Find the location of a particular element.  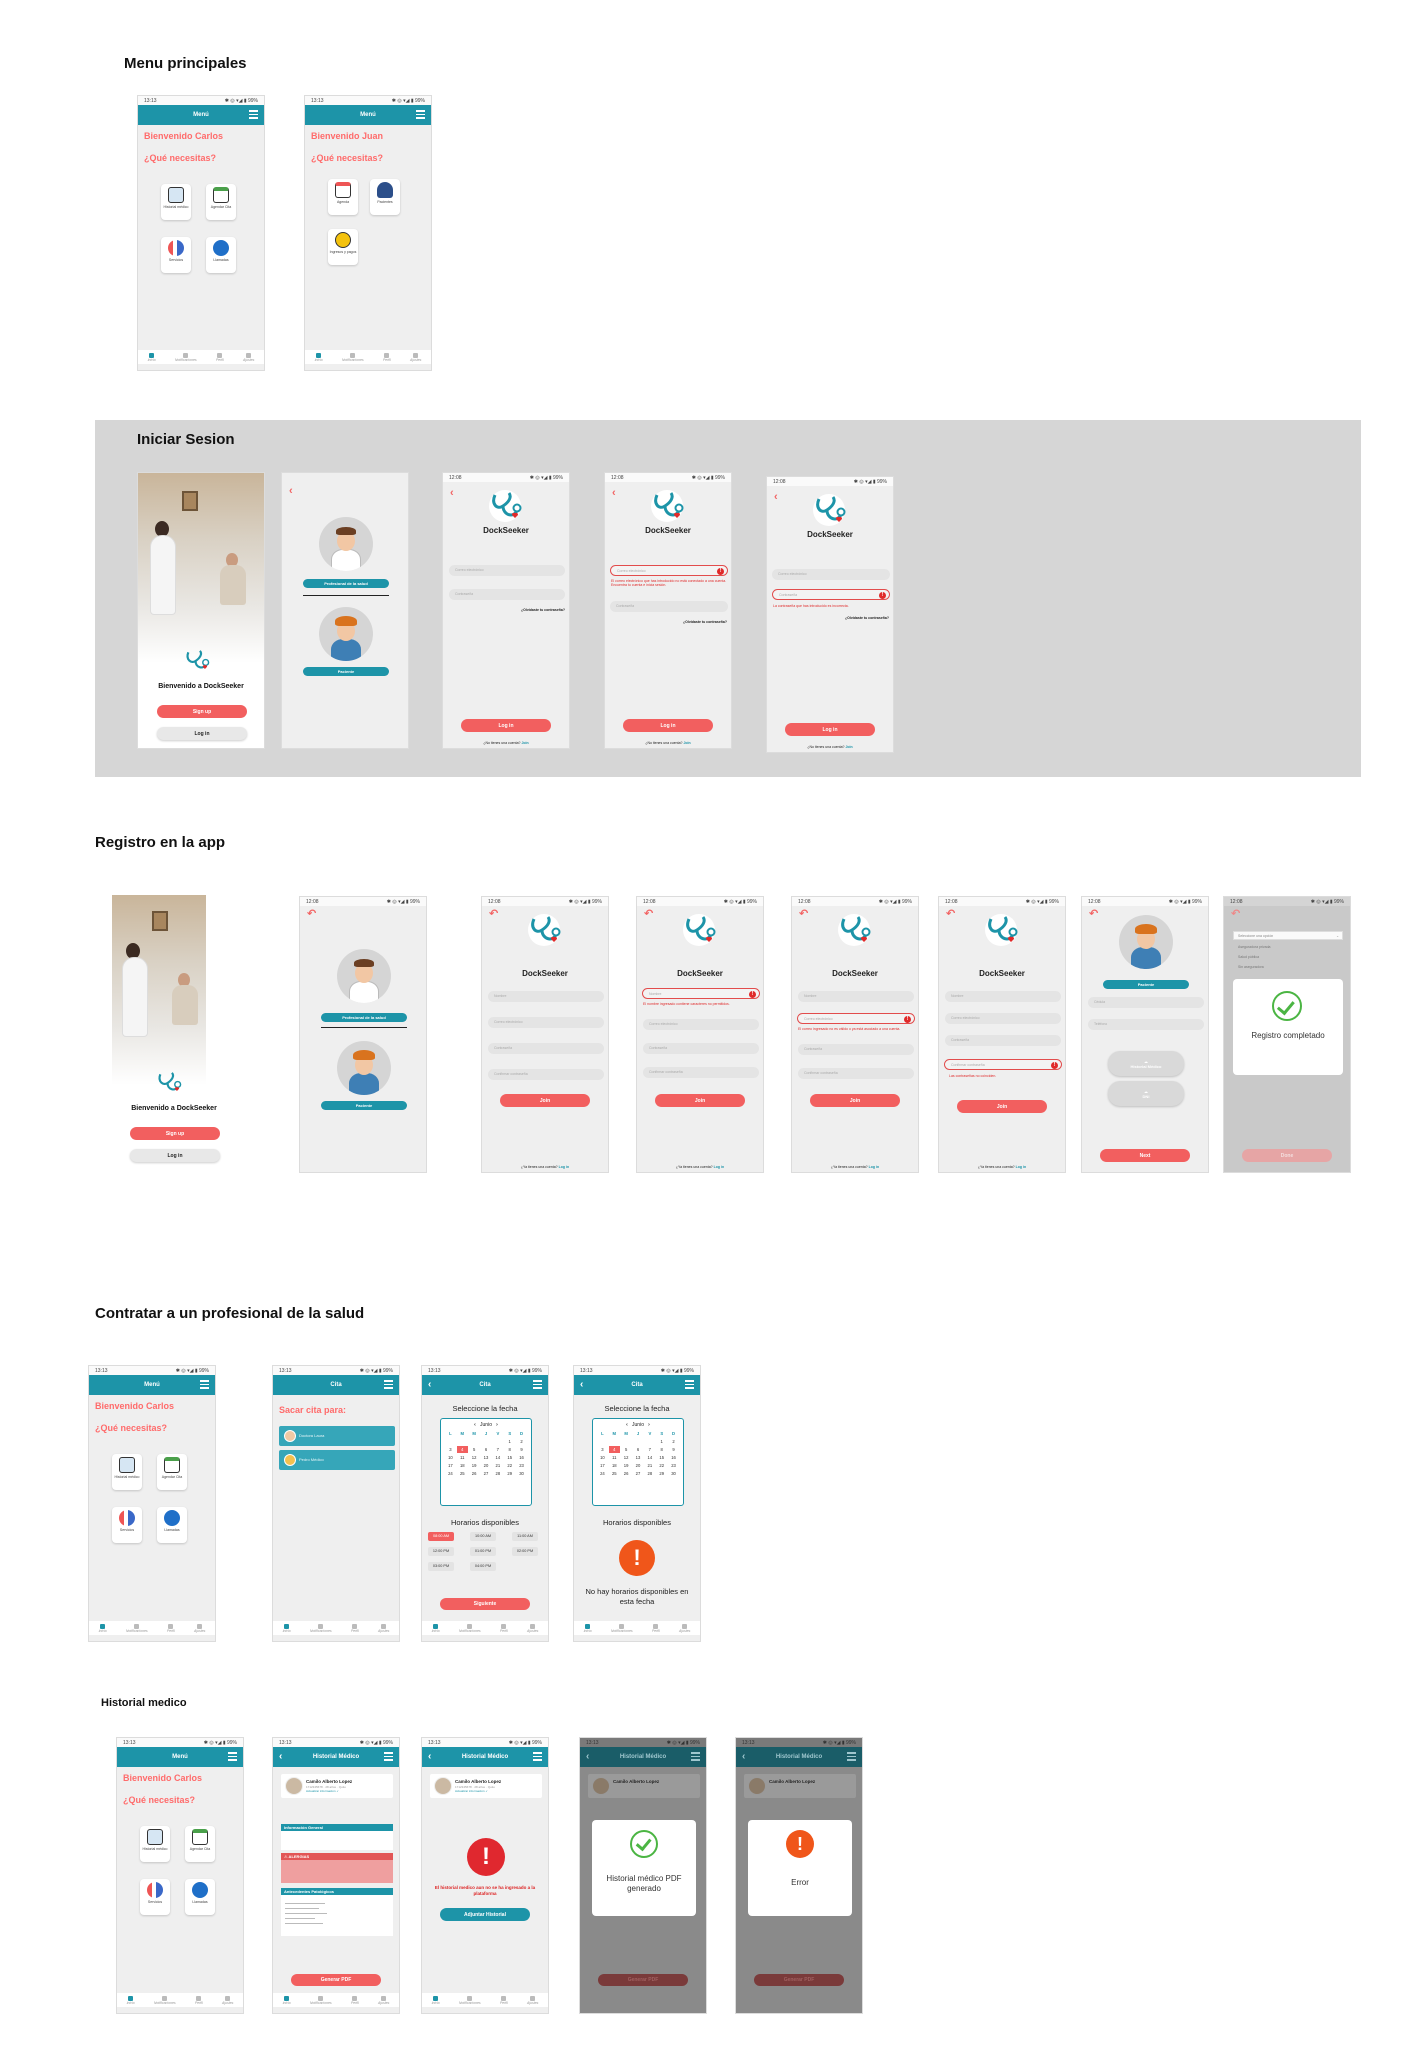

calendar-day: 17 is located at coordinates (602, 1465).